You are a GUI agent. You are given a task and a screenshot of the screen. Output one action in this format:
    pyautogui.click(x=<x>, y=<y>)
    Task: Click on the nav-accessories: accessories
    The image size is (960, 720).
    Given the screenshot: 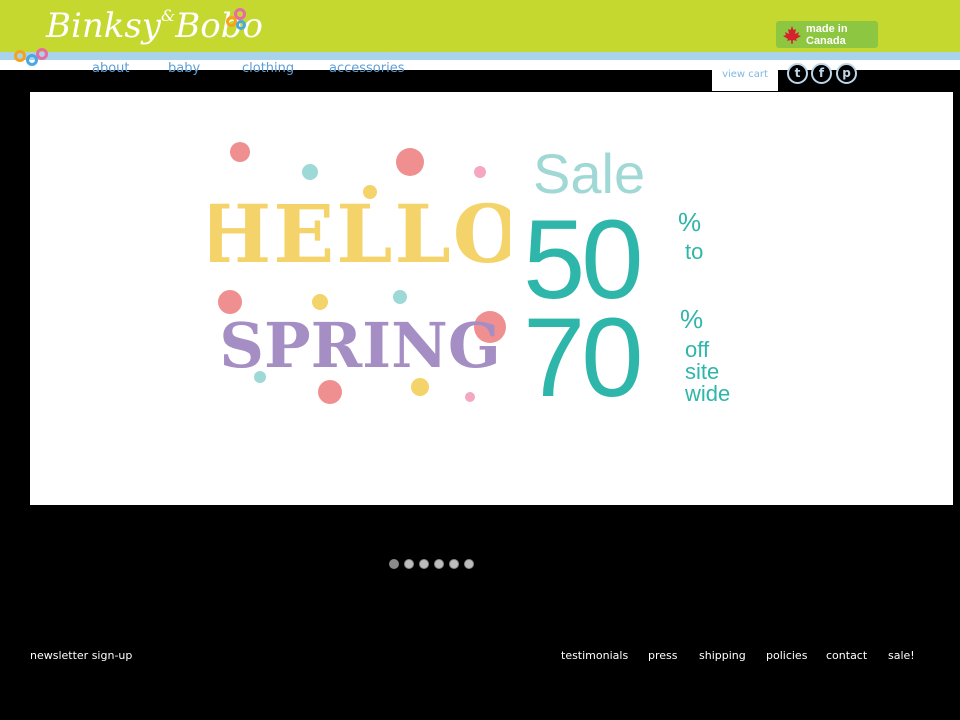 What is the action you would take?
    pyautogui.click(x=367, y=68)
    